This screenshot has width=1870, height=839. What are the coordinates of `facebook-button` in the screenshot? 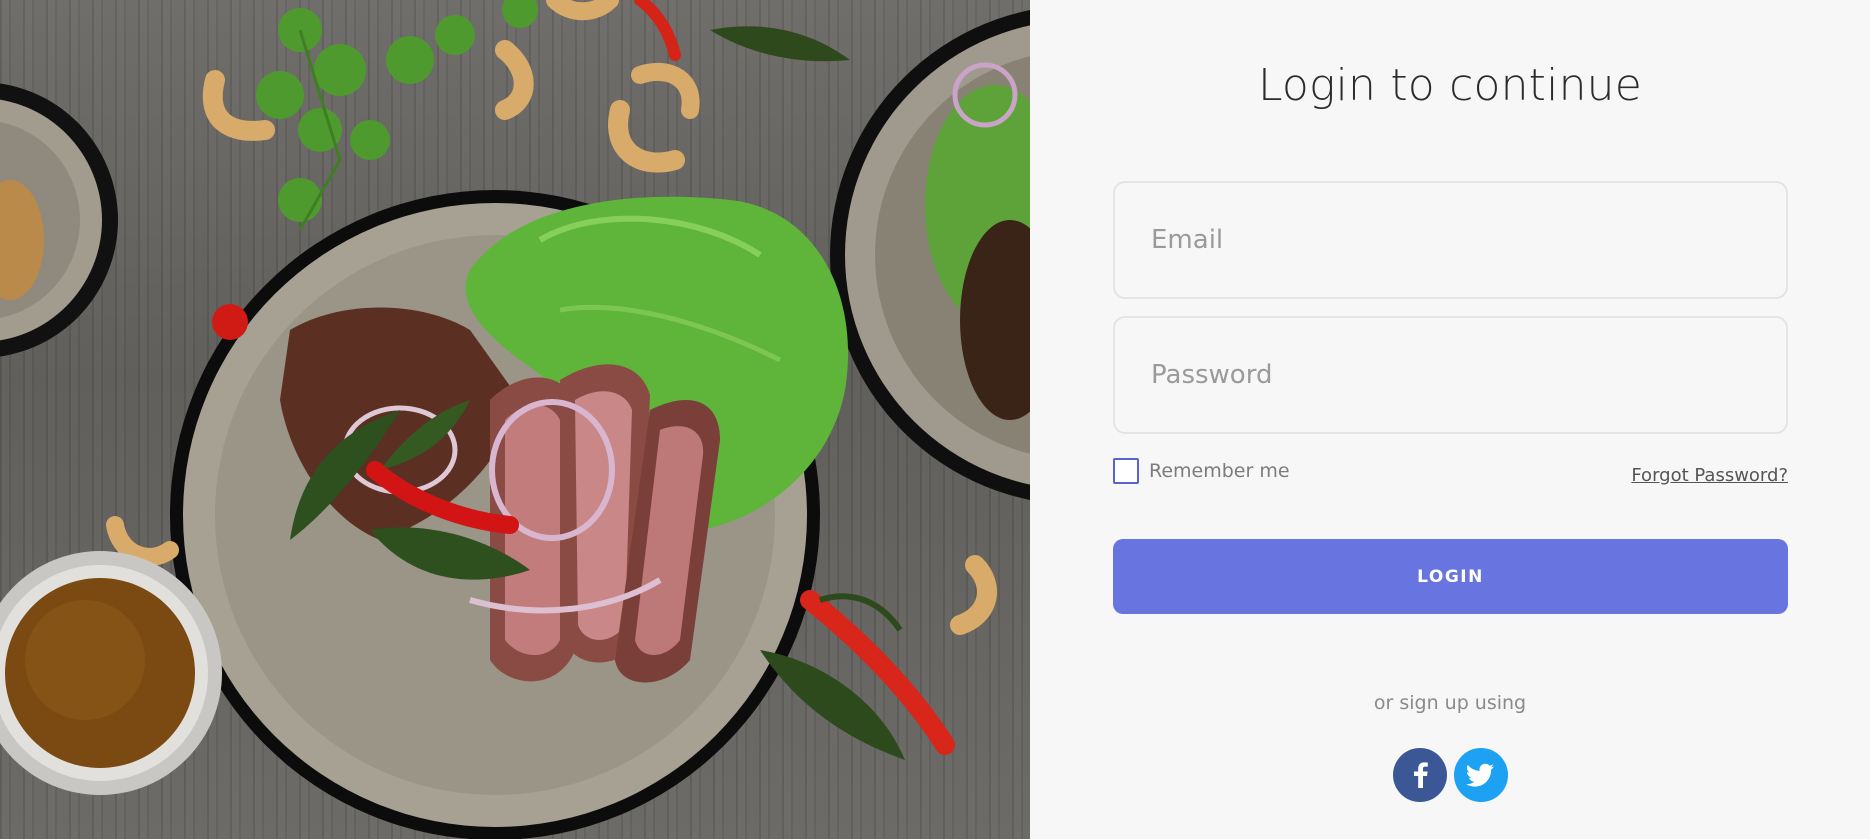 It's located at (1419, 775).